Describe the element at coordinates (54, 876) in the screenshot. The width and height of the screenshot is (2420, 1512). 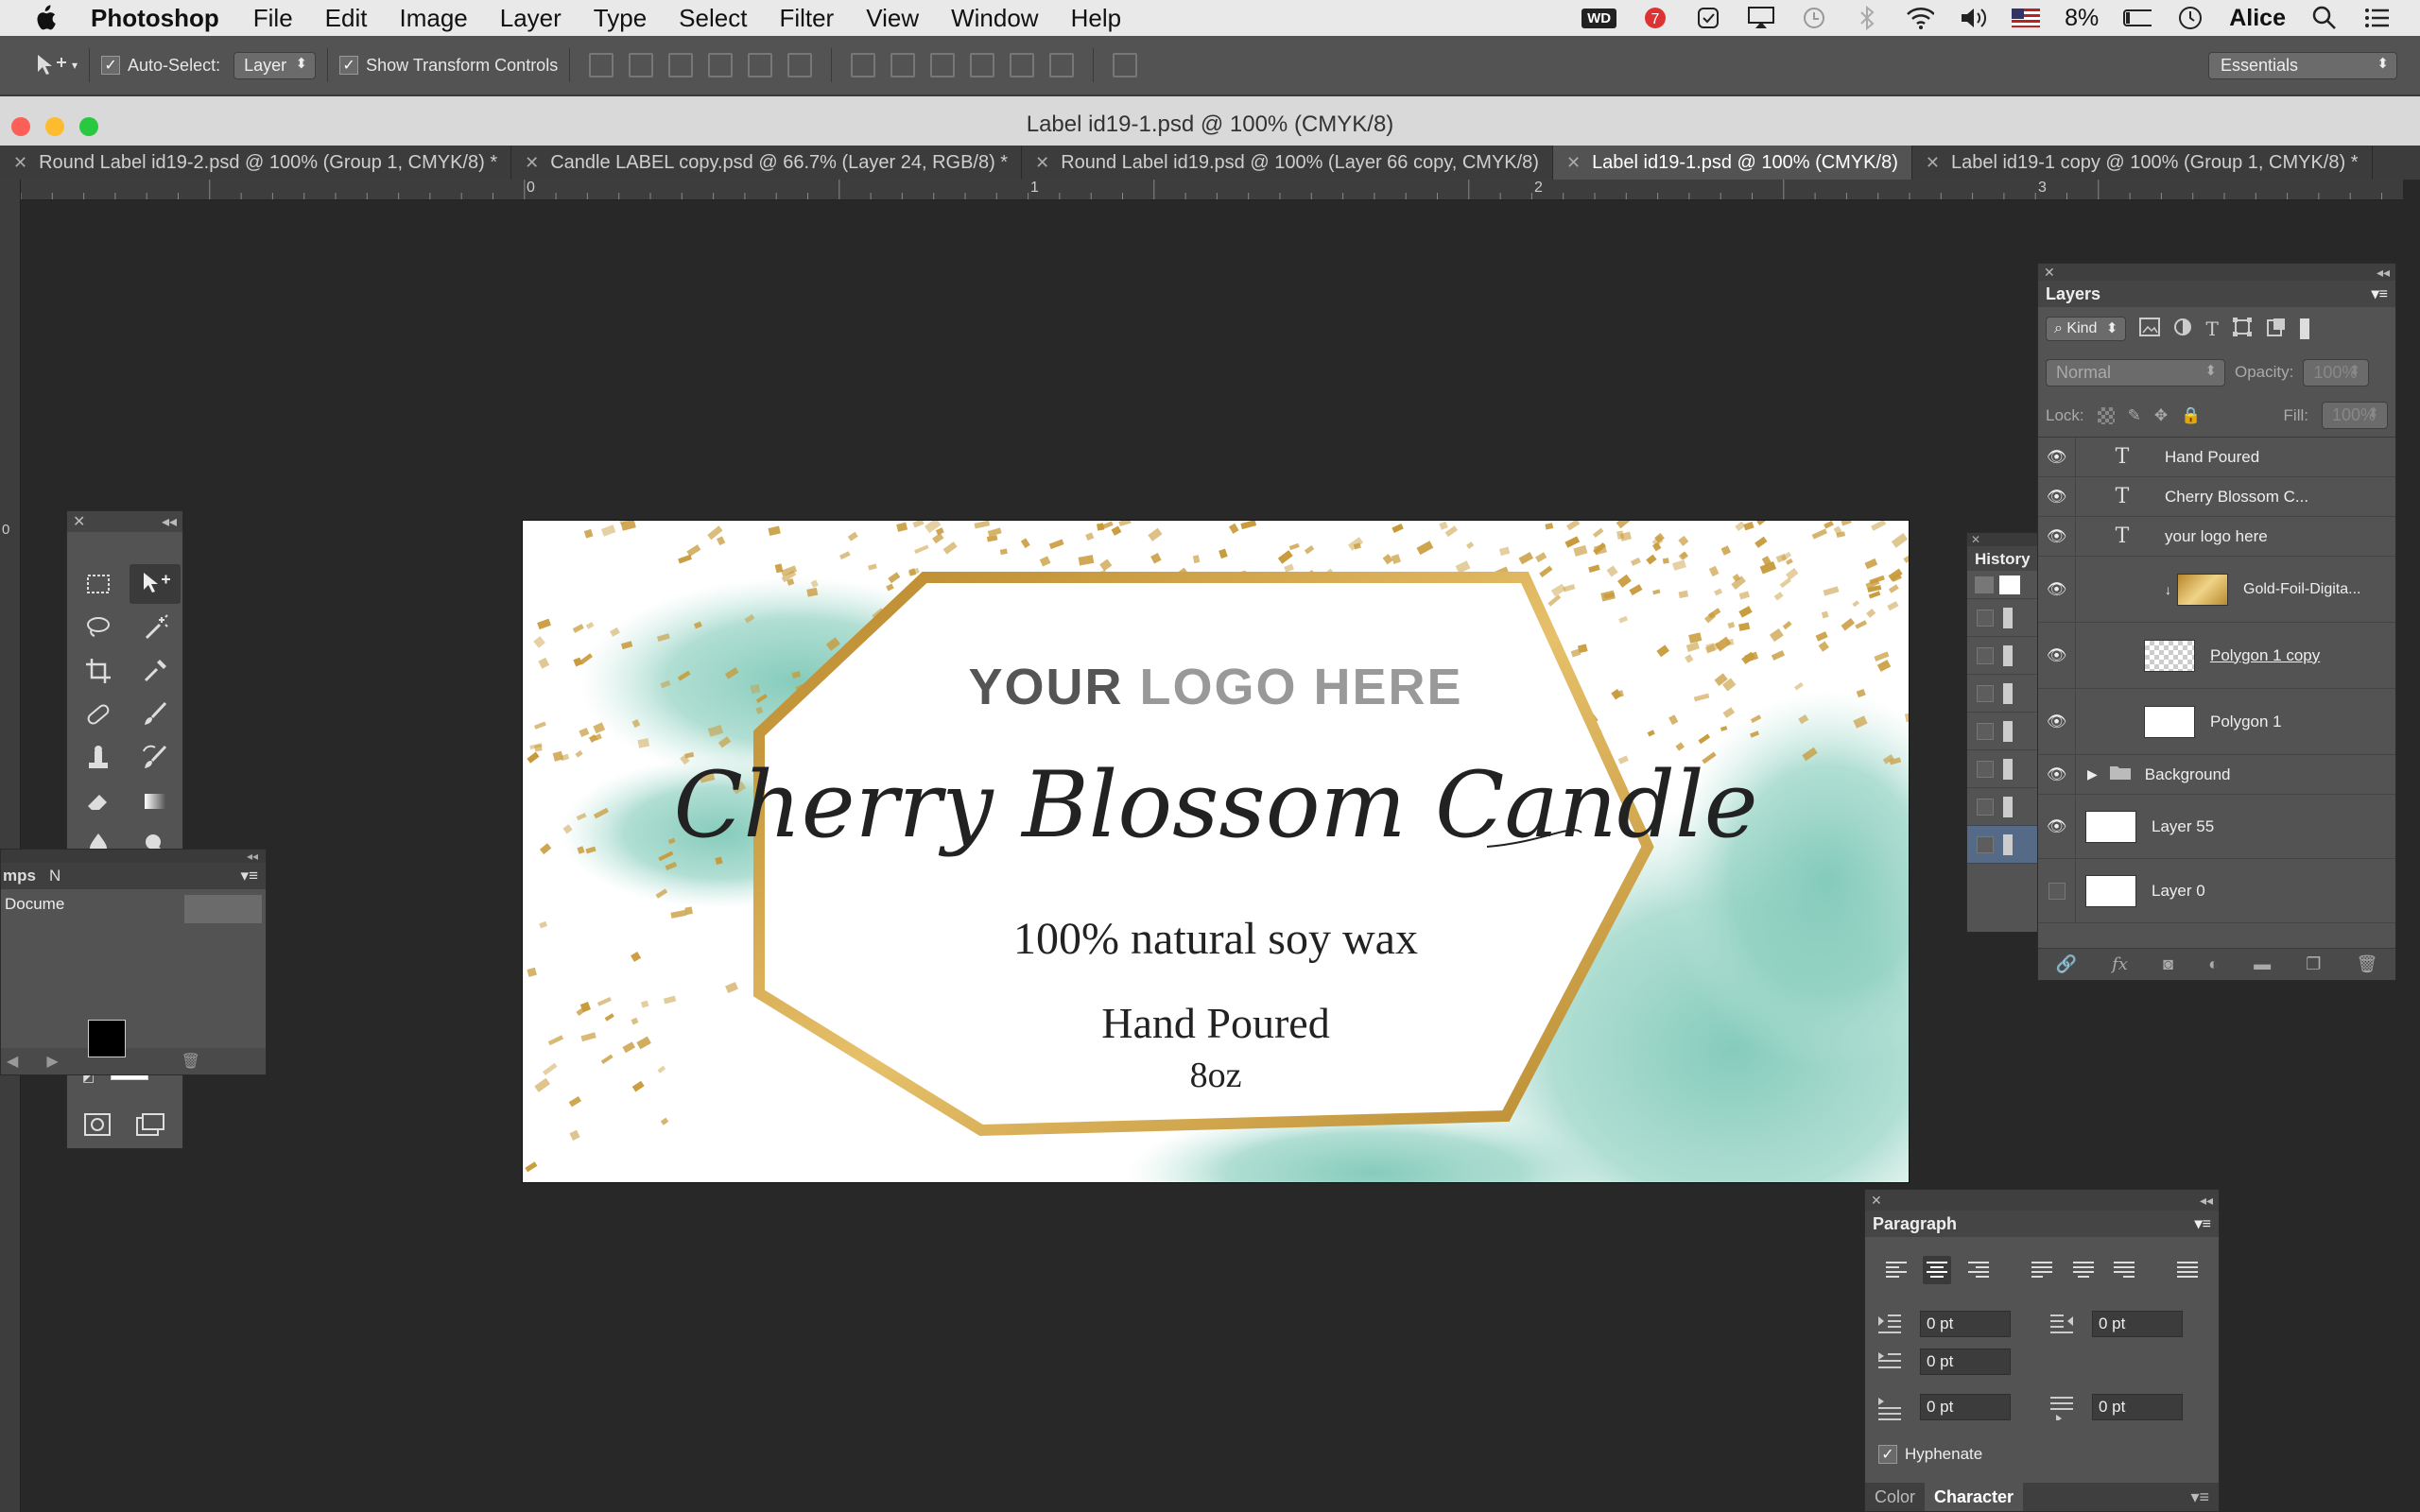
I see `secondary-tab: N` at that location.